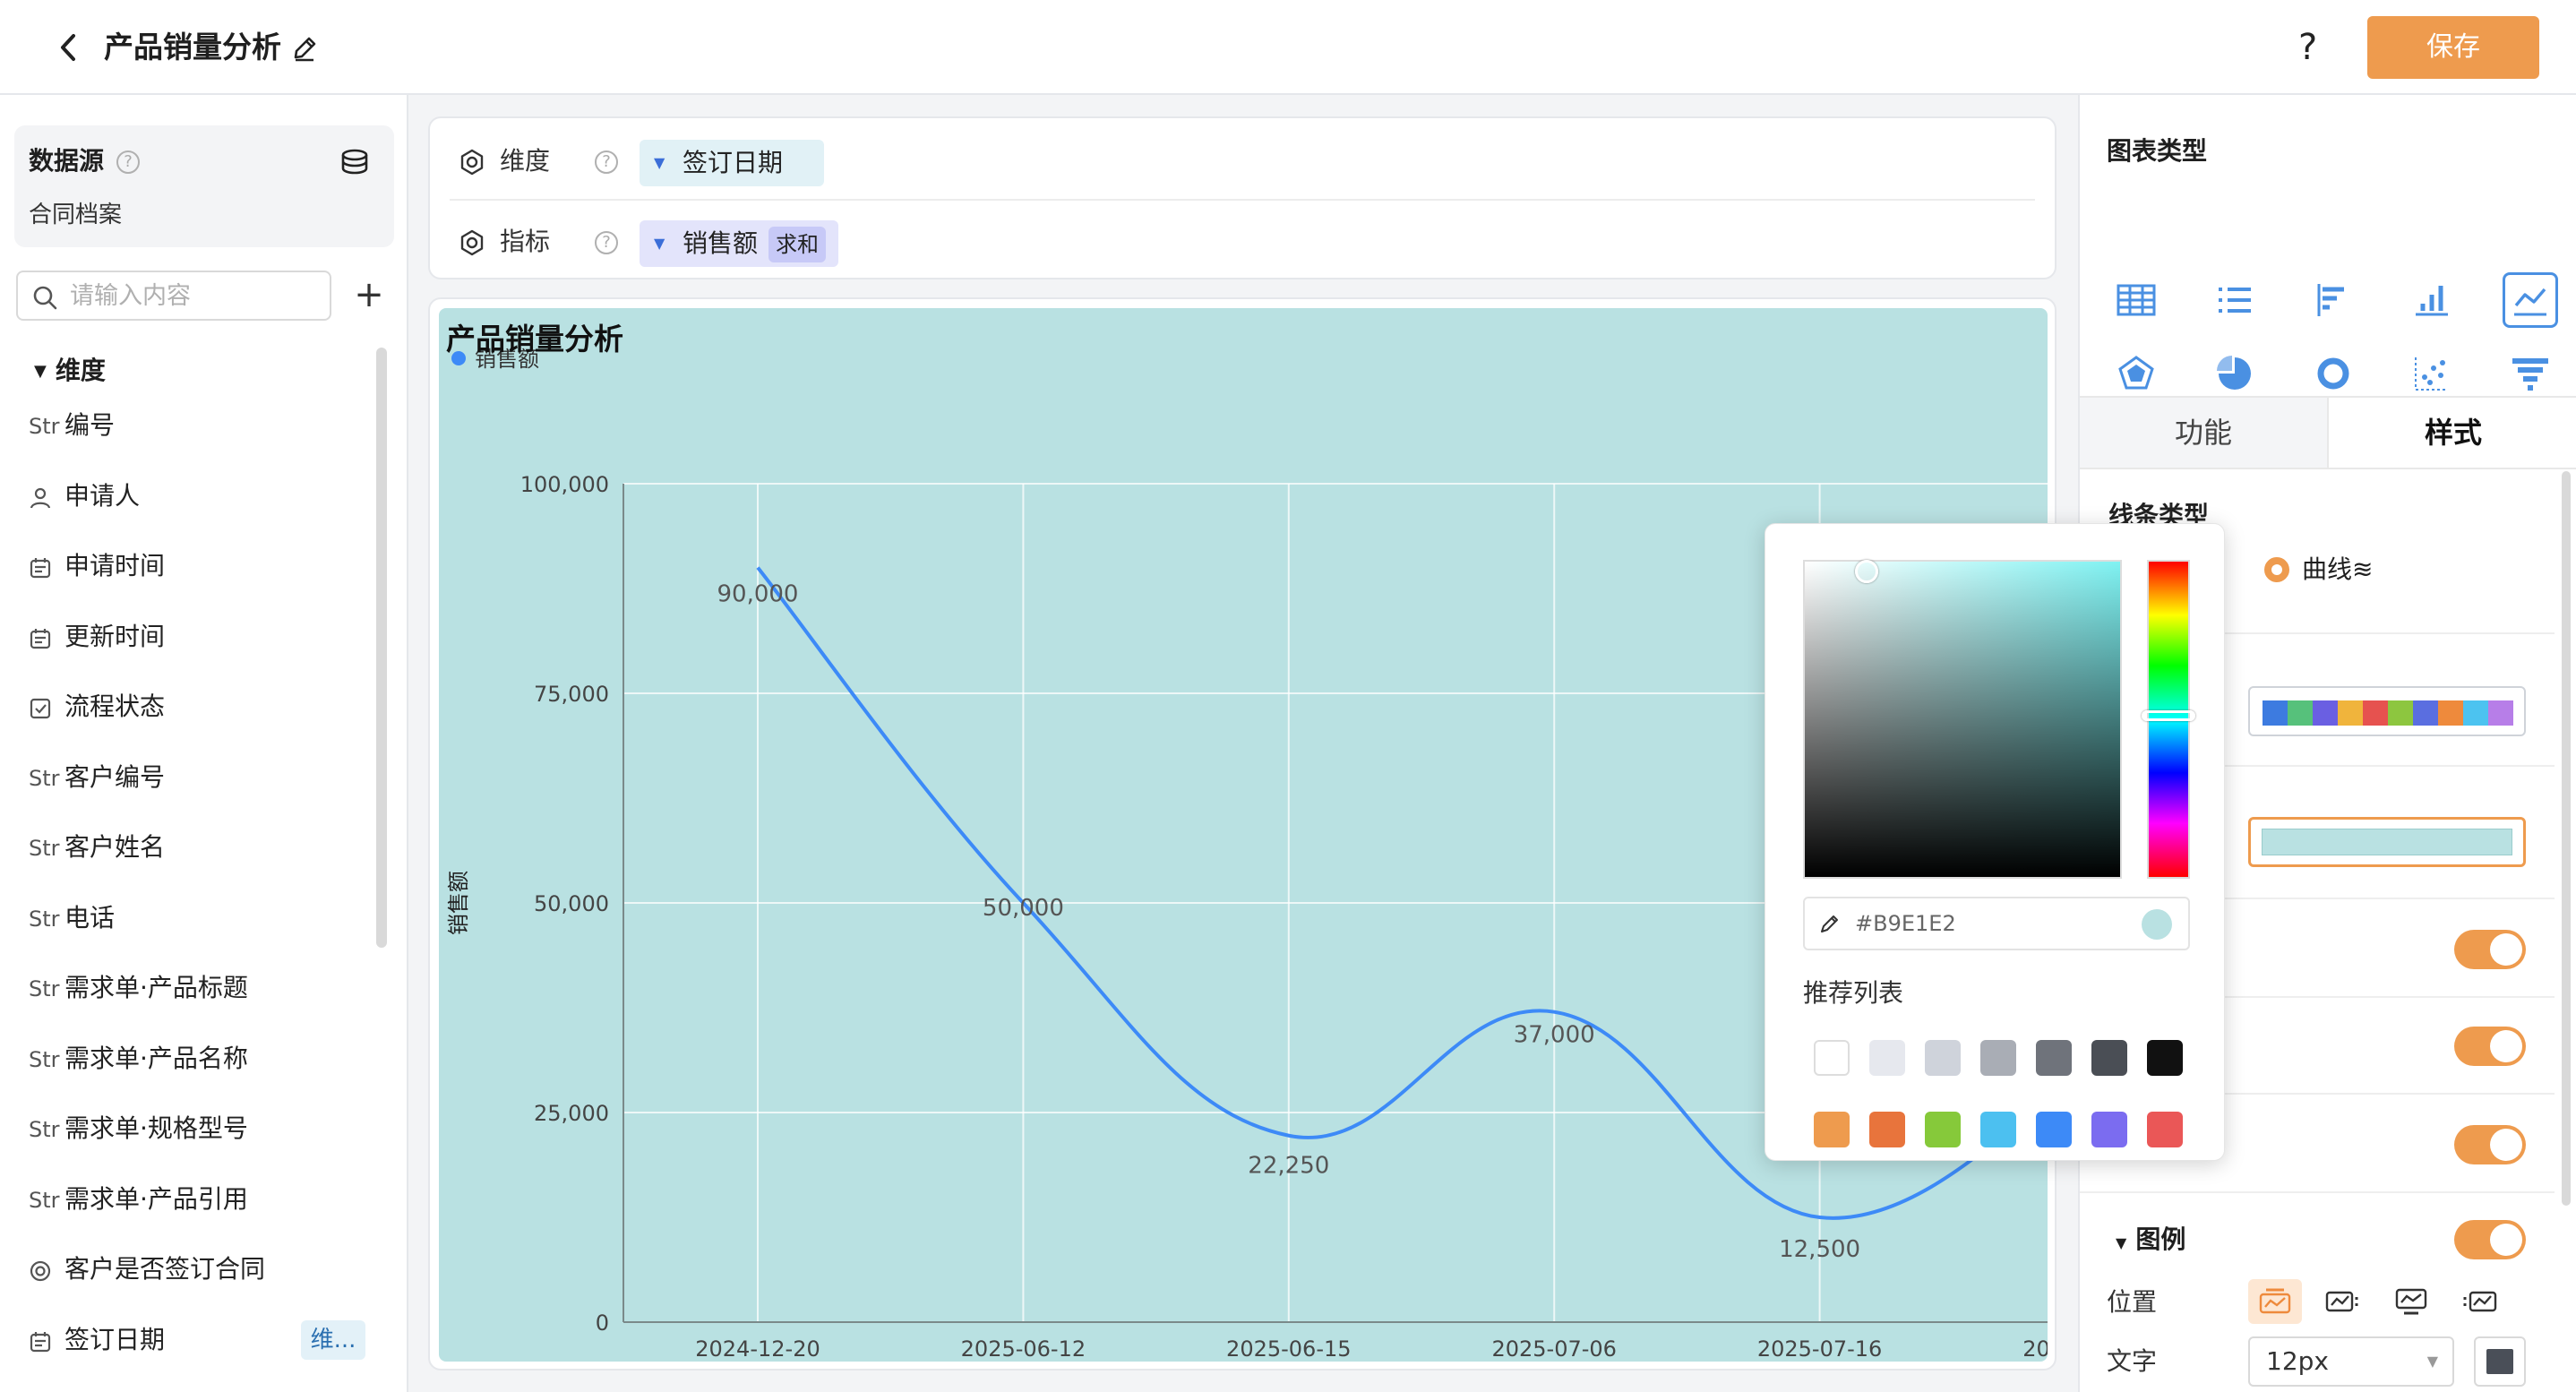 The width and height of the screenshot is (2576, 1392). I want to click on x-tick-label: 2025-06-15, so click(1288, 1349).